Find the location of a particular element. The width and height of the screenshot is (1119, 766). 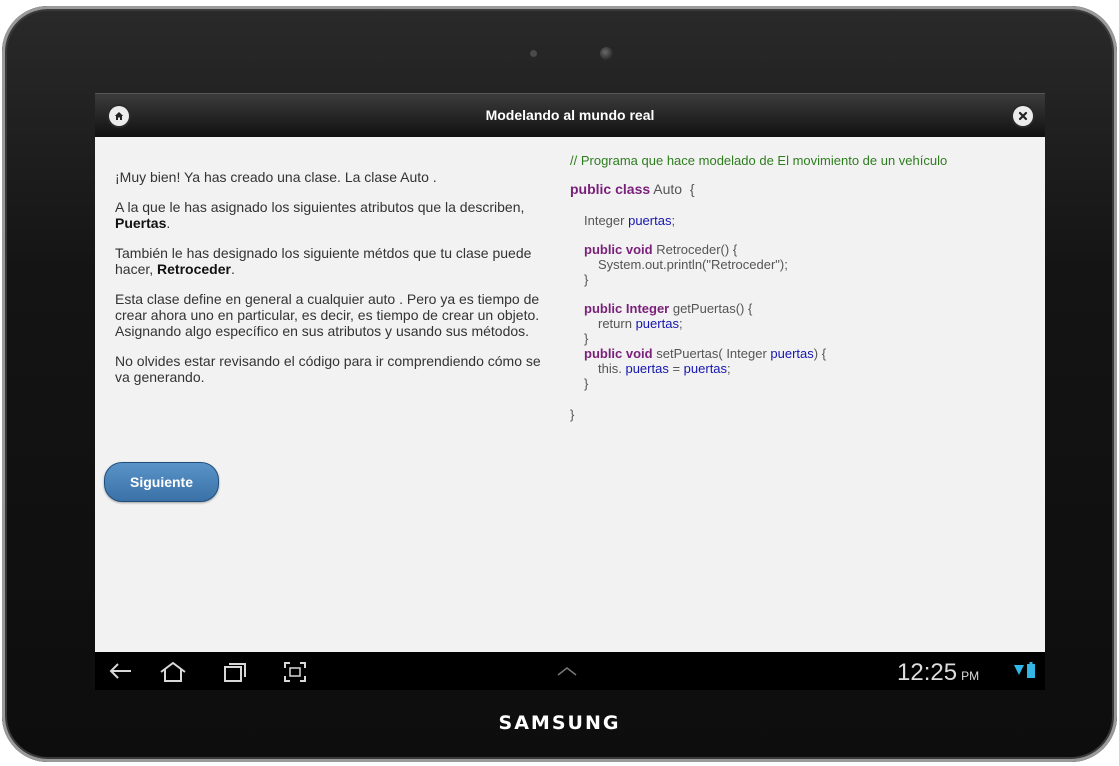

code-text: return is located at coordinates (617, 323).